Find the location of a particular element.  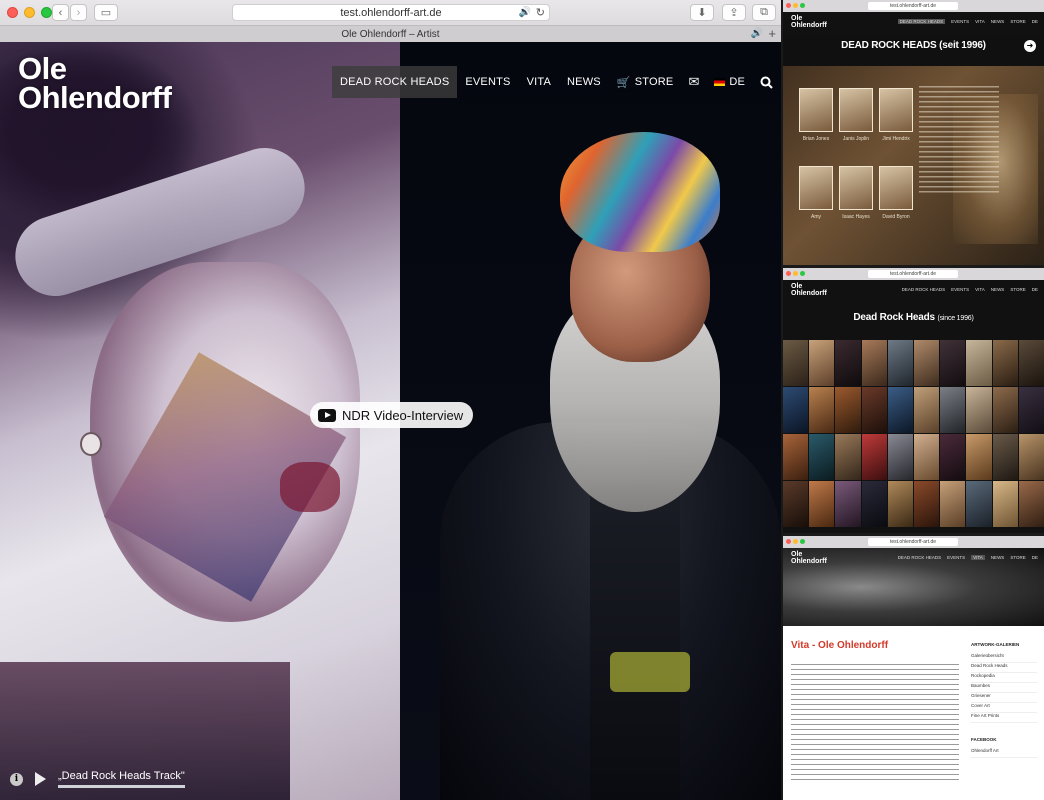

portrait-caption: Amy is located at coordinates (816, 217).